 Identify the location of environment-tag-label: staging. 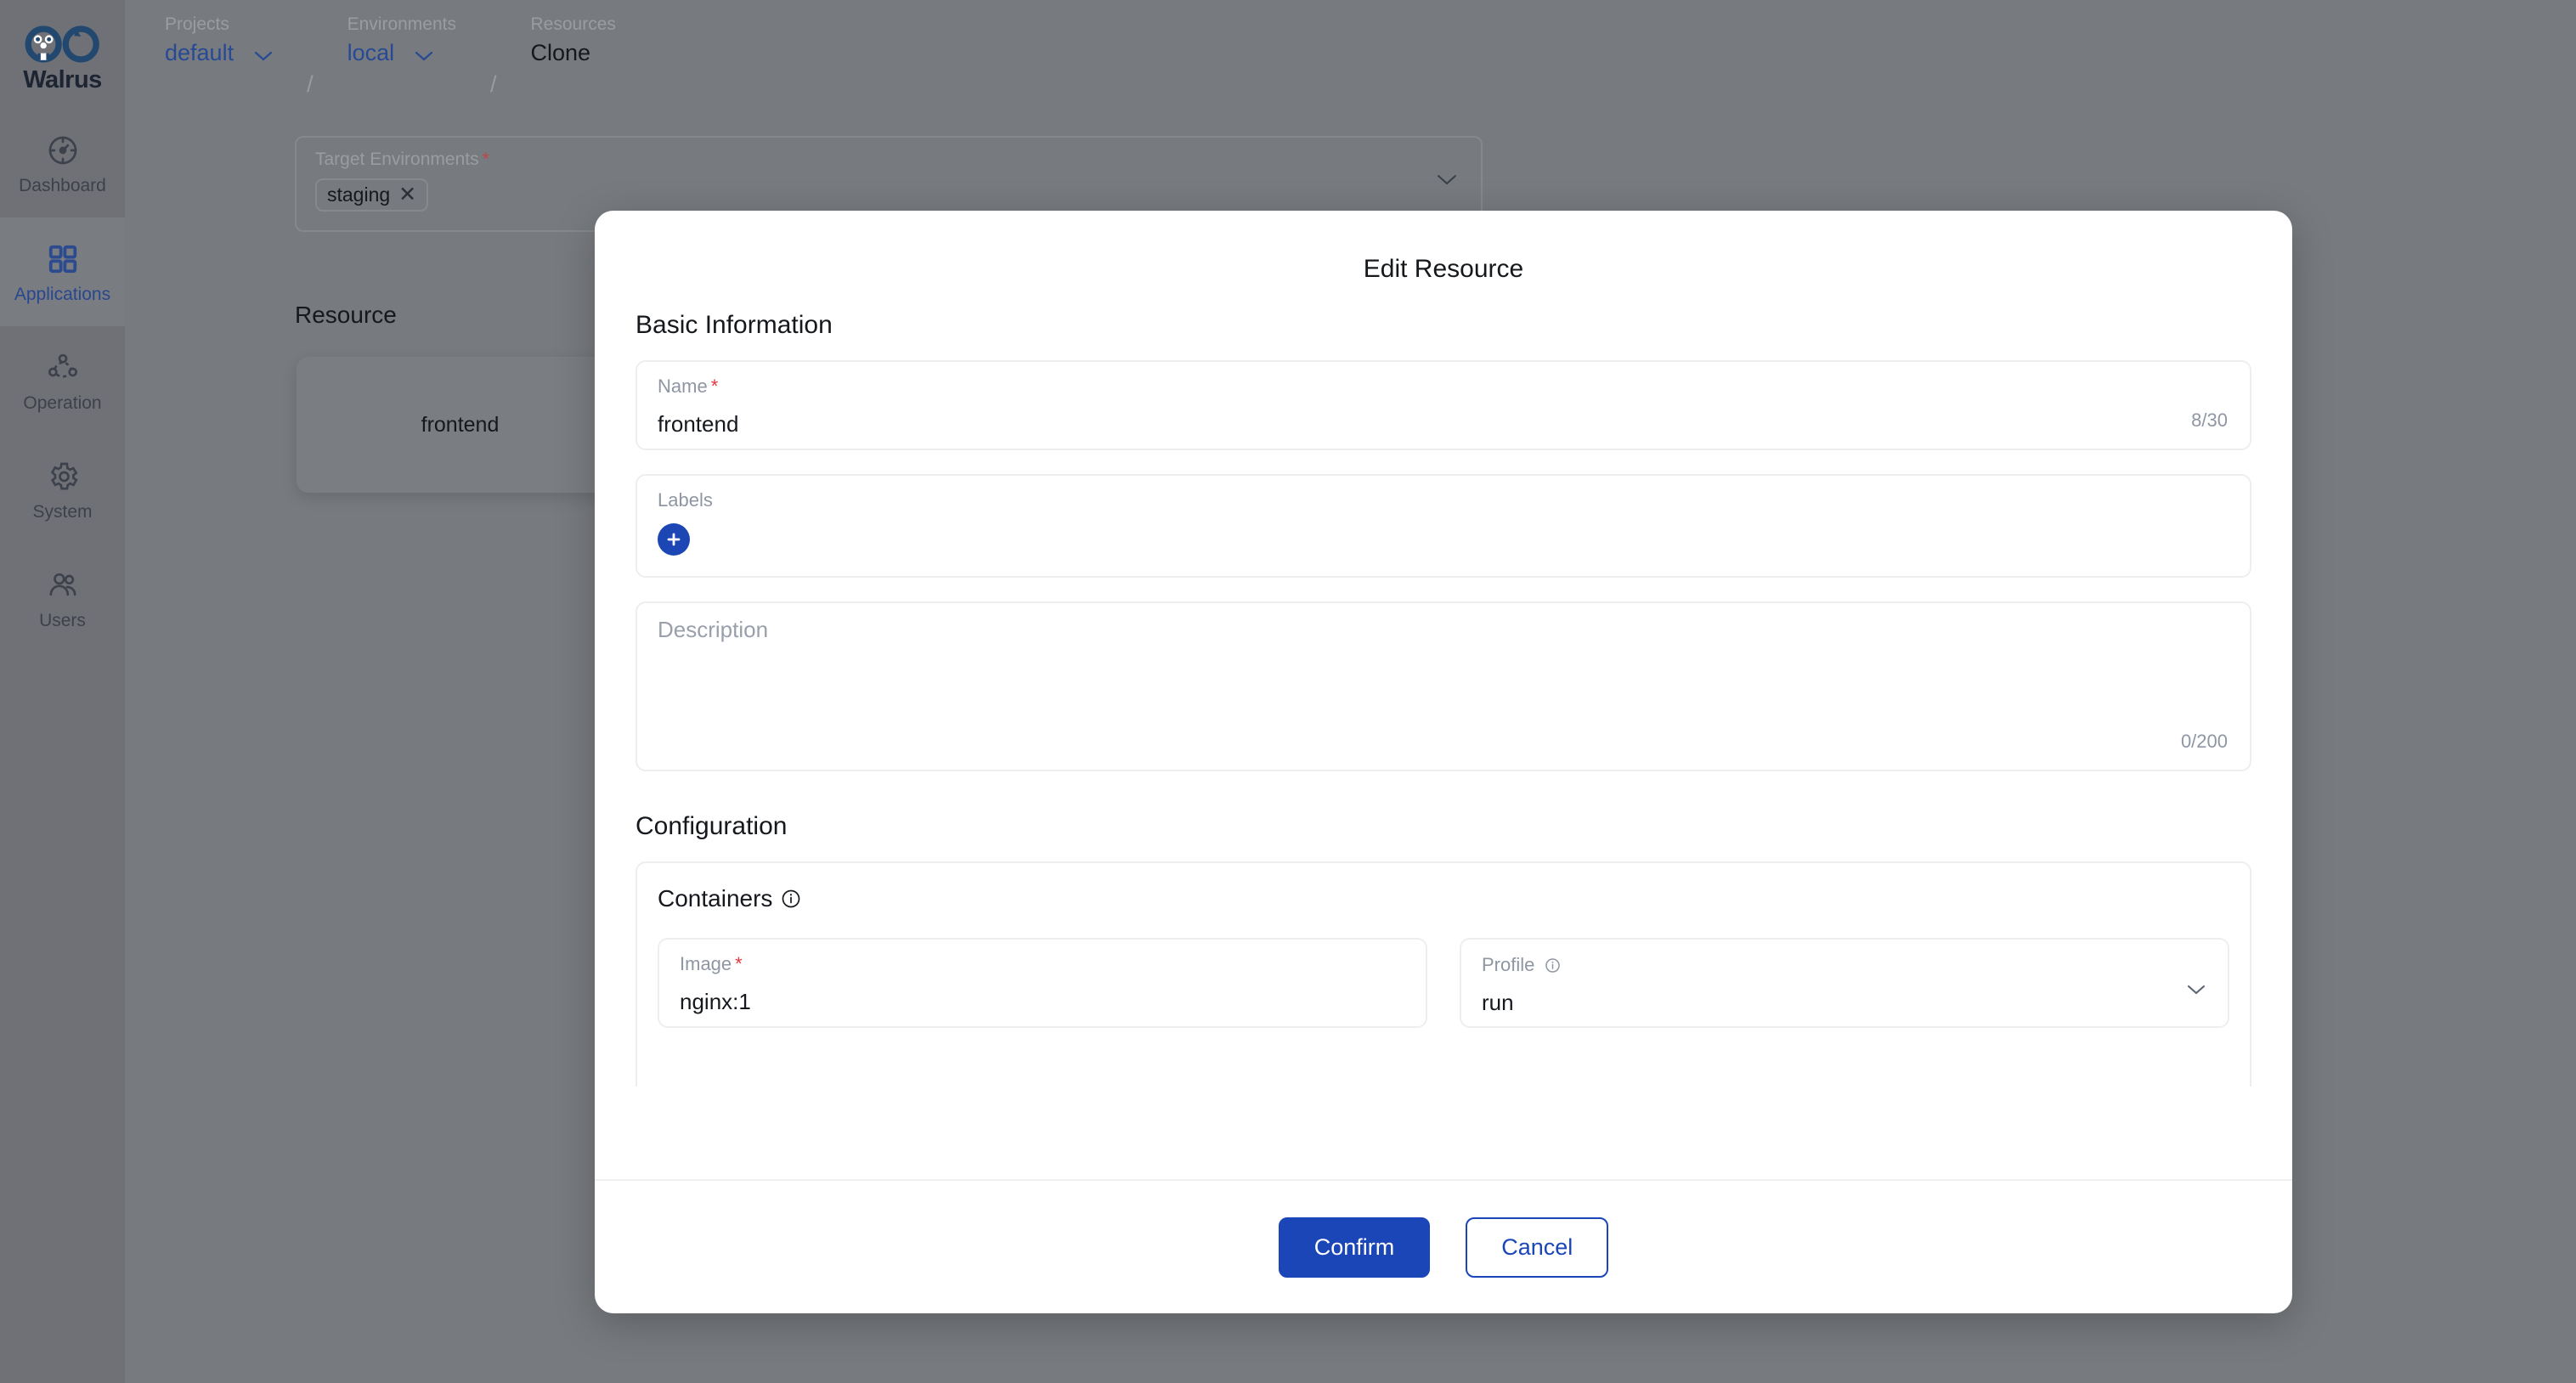
(359, 194).